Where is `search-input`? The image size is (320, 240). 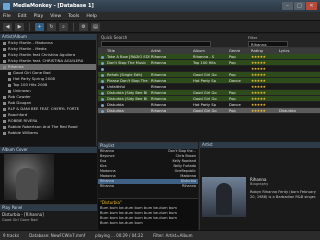
search-input is located at coordinates (156, 44).